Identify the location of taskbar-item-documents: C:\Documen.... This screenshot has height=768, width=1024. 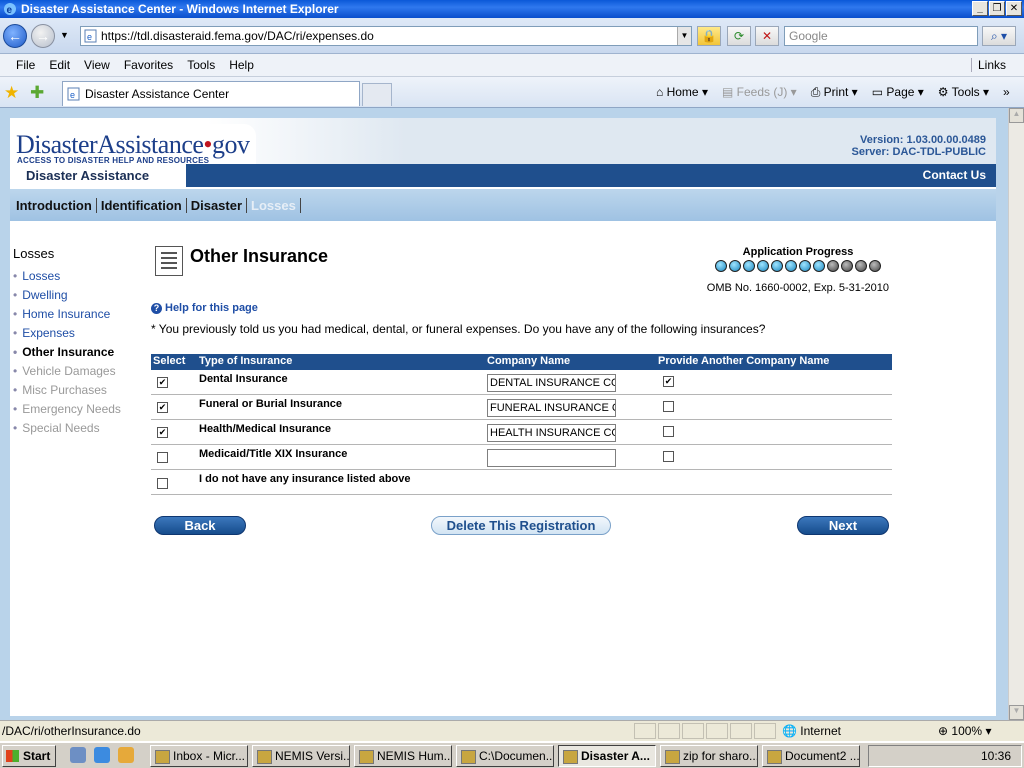
(505, 756).